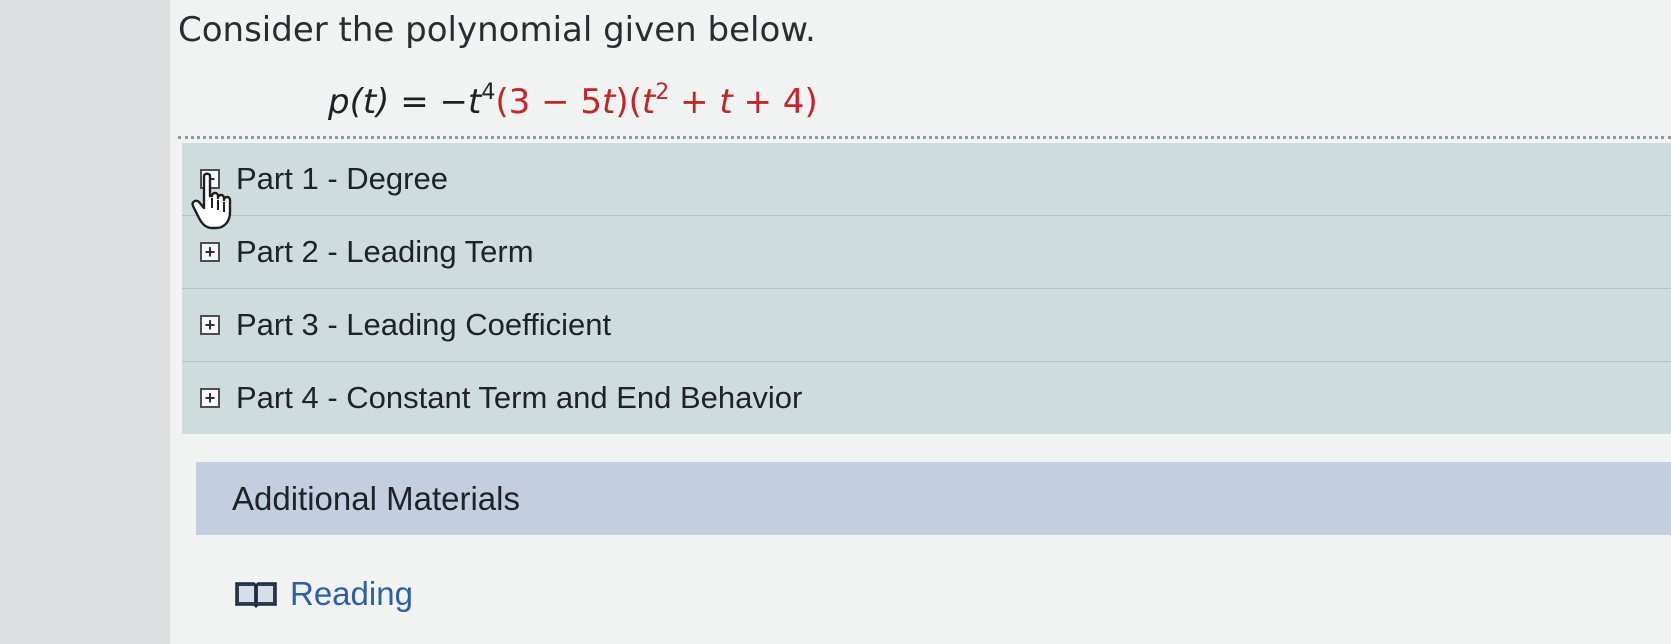 The width and height of the screenshot is (1671, 644). Describe the element at coordinates (342, 178) in the screenshot. I see `part-label: Part 1 - Degree` at that location.